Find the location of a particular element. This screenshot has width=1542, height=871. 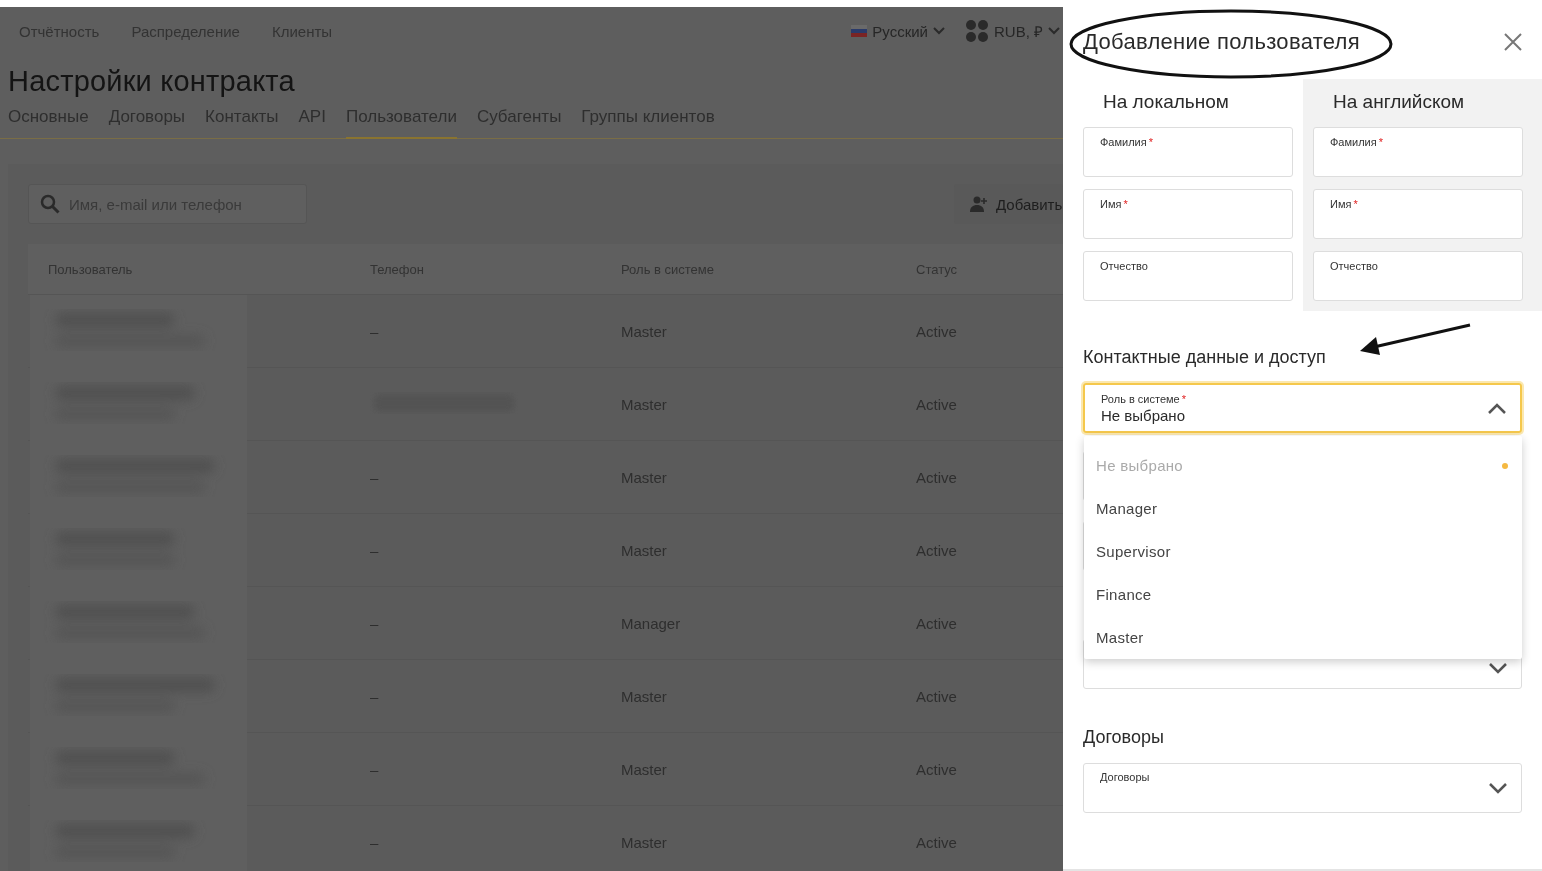

section-heading: Контактные данные и доступ is located at coordinates (1205, 357).